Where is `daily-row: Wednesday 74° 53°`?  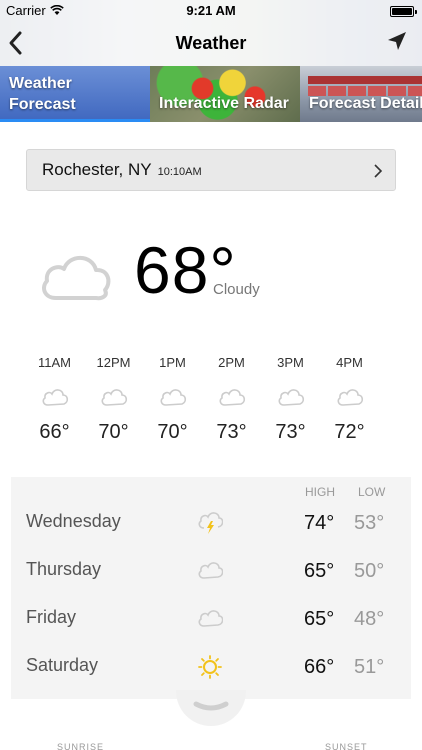
daily-row: Wednesday 74° 53° is located at coordinates (211, 523).